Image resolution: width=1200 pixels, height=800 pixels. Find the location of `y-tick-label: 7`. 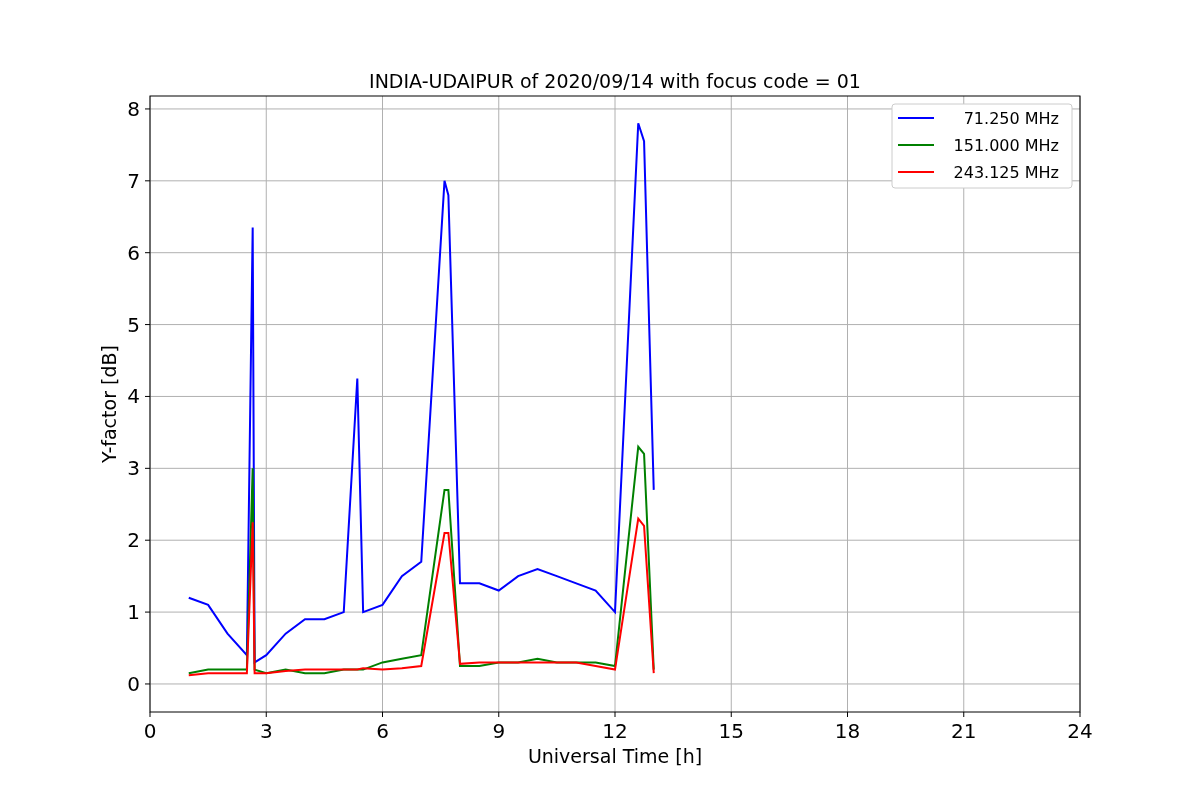

y-tick-label: 7 is located at coordinates (133, 180).